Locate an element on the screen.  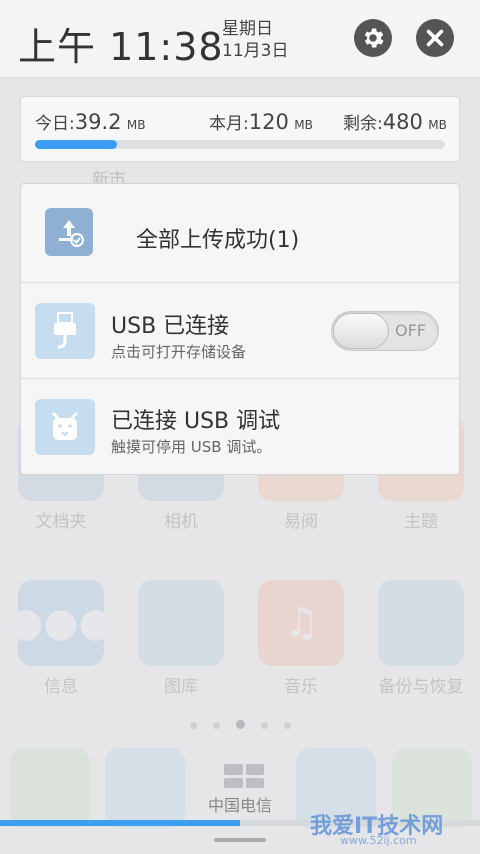
bg-app-music: ♫ 音乐 is located at coordinates (301, 638).